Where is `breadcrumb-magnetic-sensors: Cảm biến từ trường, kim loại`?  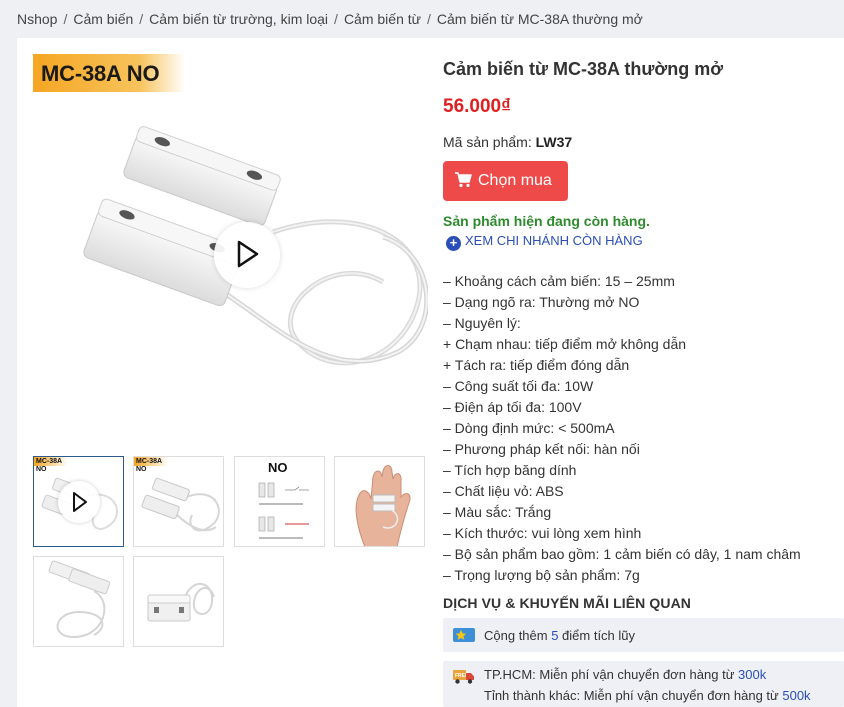 breadcrumb-magnetic-sensors: Cảm biến từ trường, kim loại is located at coordinates (238, 19).